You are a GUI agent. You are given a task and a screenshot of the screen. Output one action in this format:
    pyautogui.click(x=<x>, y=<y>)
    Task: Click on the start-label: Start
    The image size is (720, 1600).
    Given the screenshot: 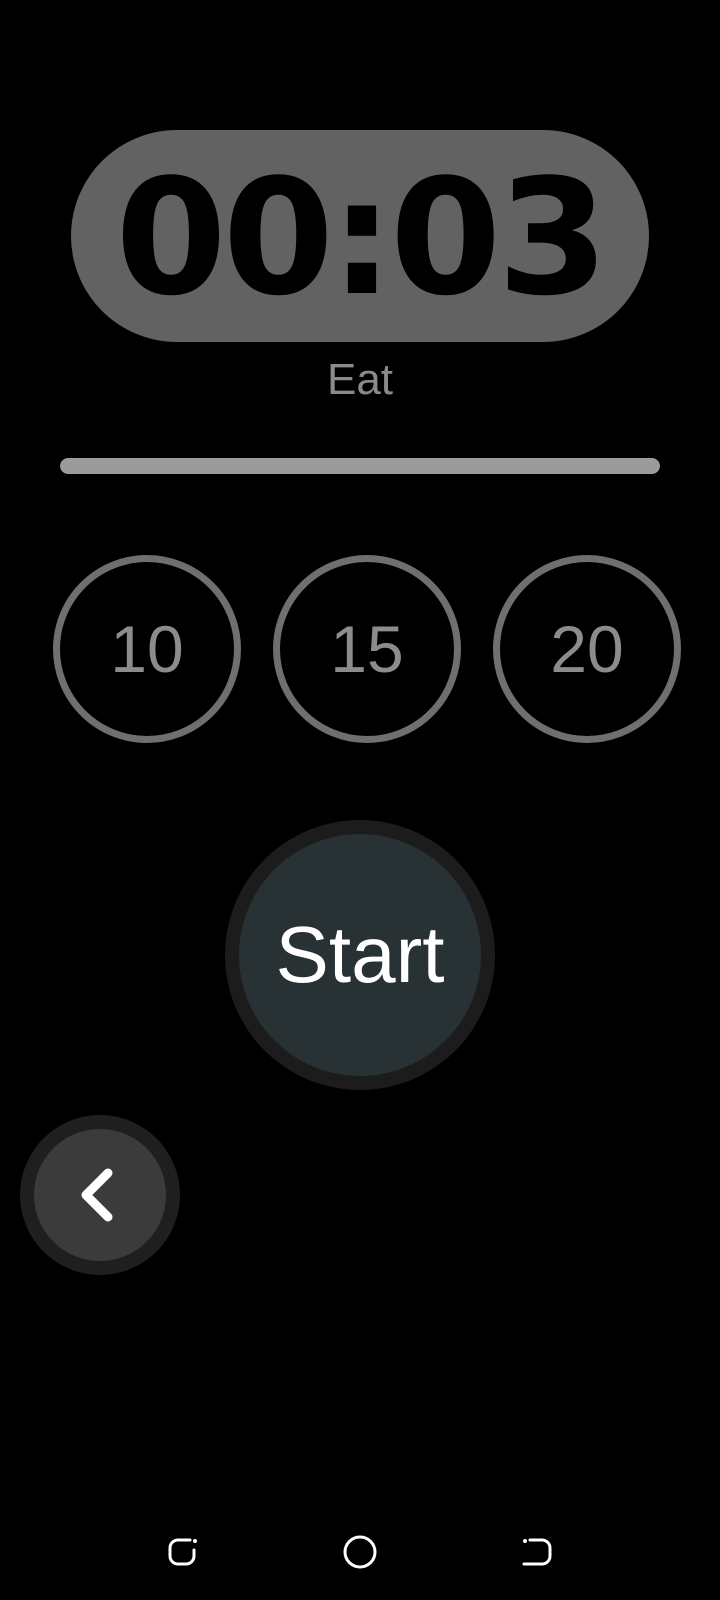 What is the action you would take?
    pyautogui.click(x=360, y=954)
    